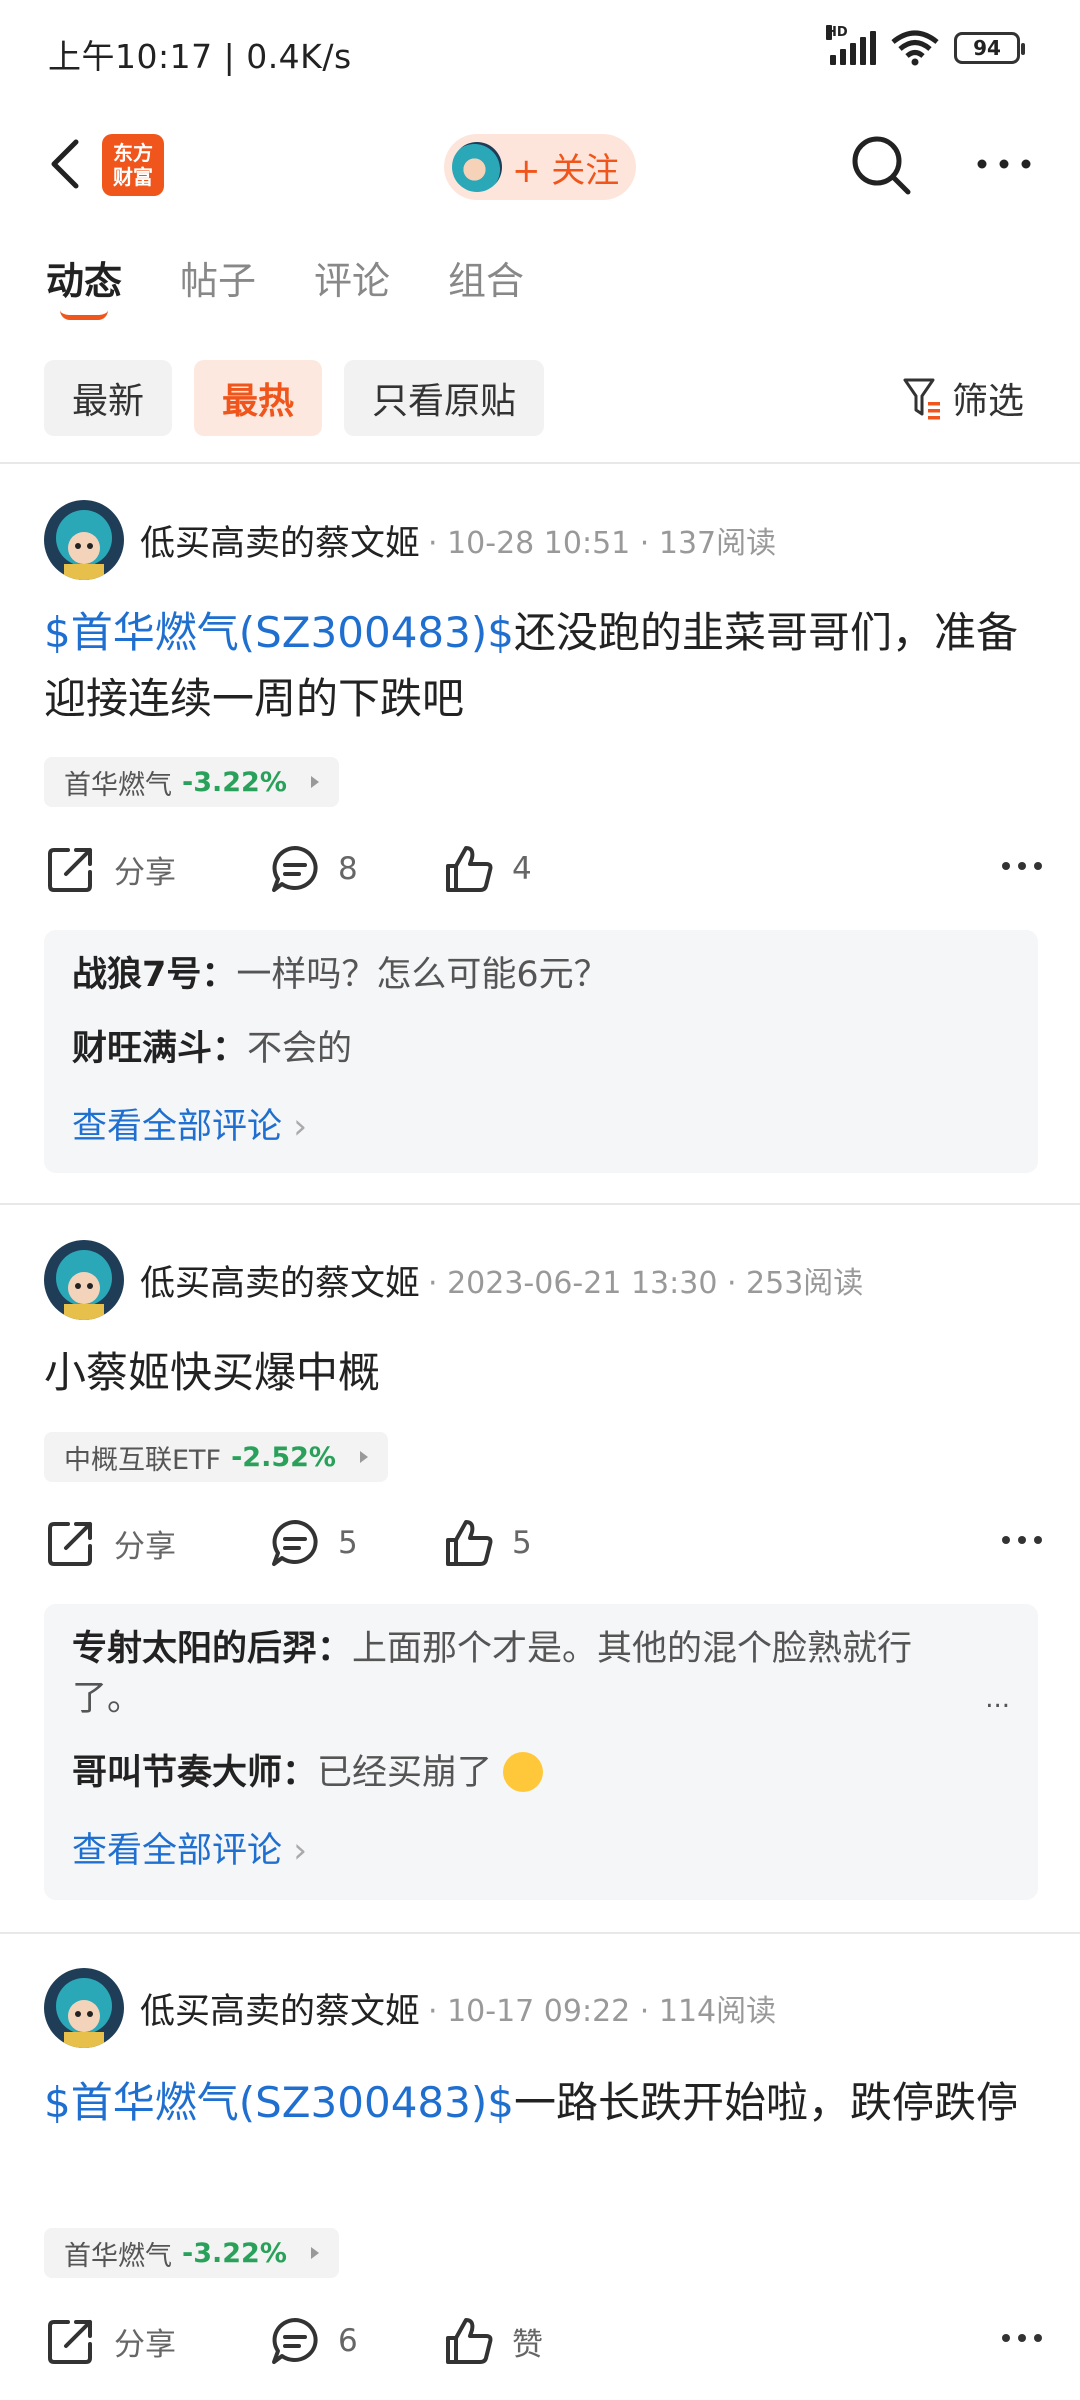 Image resolution: width=1080 pixels, height=2400 pixels. What do you see at coordinates (544, 872) in the screenshot?
I see `post-actions: 分享 8 4` at bounding box center [544, 872].